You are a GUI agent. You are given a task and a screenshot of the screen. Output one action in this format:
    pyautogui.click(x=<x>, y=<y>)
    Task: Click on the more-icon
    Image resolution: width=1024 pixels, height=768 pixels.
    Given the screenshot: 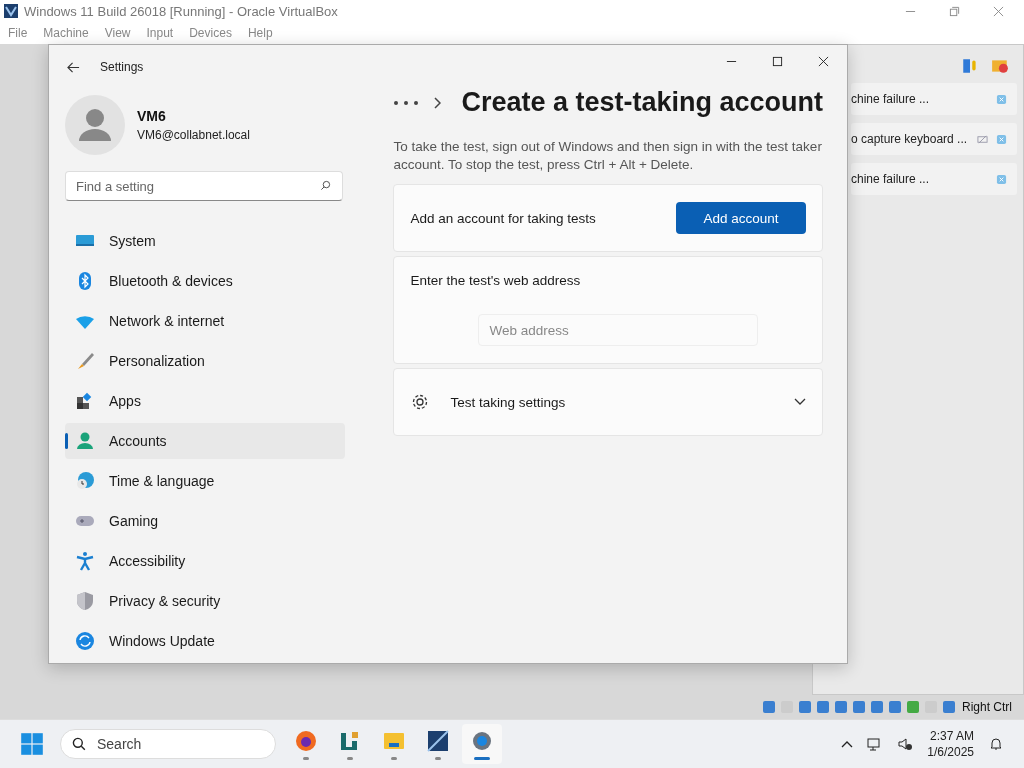 What is the action you would take?
    pyautogui.click(x=406, y=102)
    